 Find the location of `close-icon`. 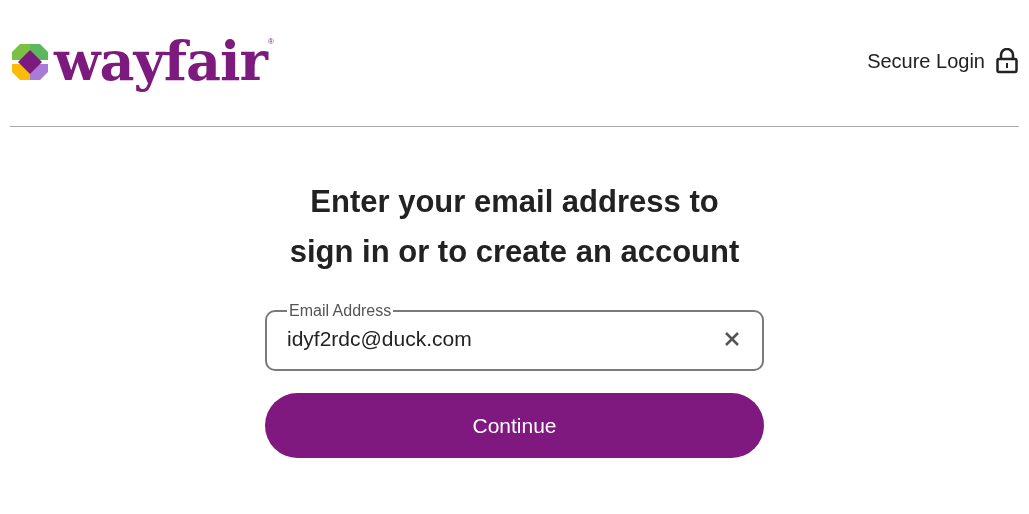

close-icon is located at coordinates (732, 338).